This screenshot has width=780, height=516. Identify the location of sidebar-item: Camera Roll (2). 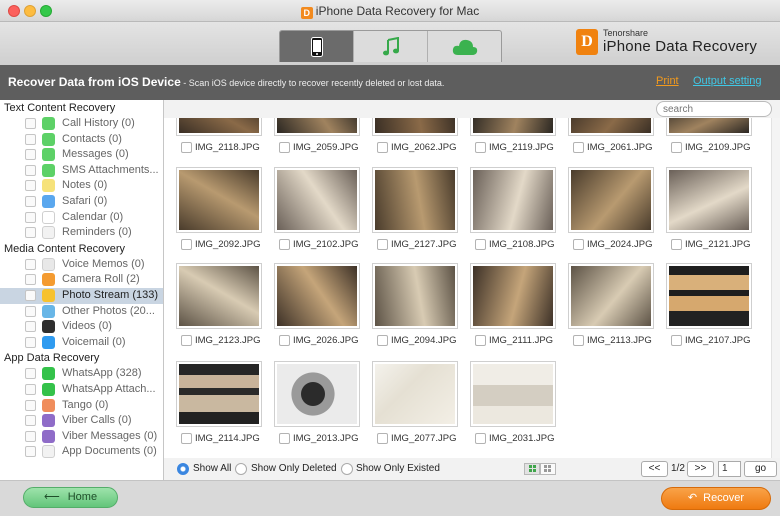
(81, 280).